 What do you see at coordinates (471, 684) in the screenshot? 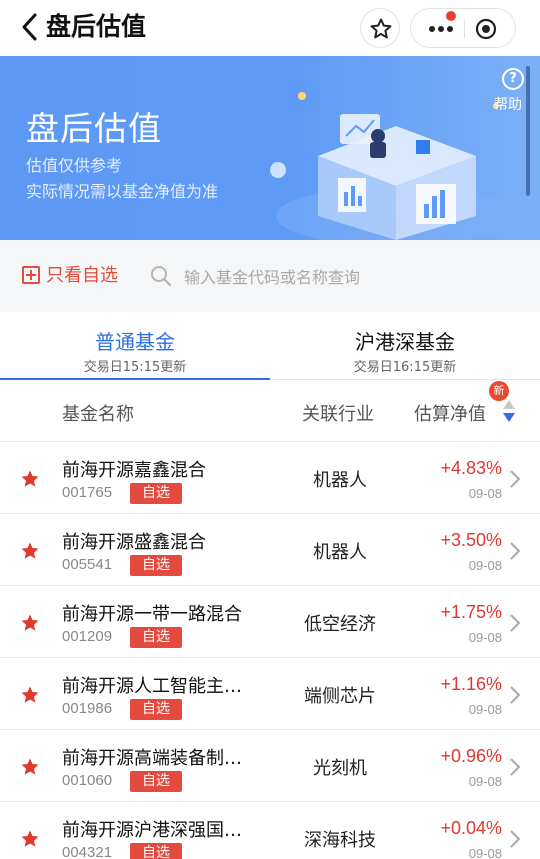
I see `estimate-change: +1.16%` at bounding box center [471, 684].